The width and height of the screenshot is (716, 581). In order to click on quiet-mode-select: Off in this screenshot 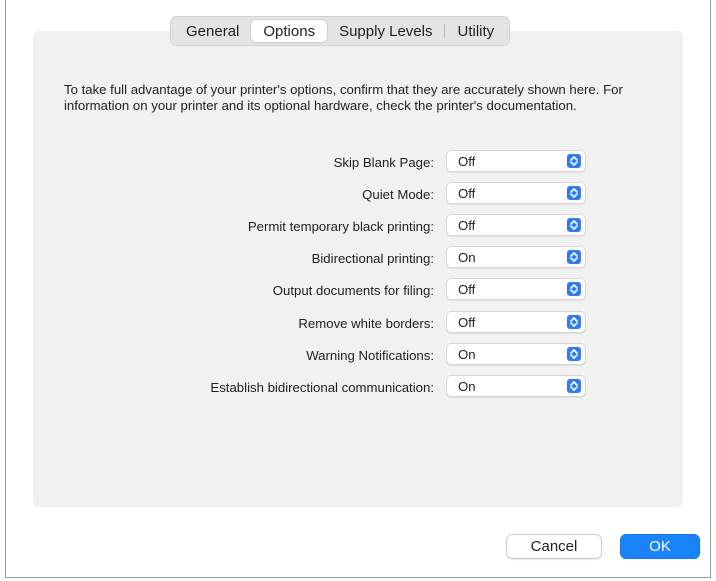, I will do `click(516, 193)`.